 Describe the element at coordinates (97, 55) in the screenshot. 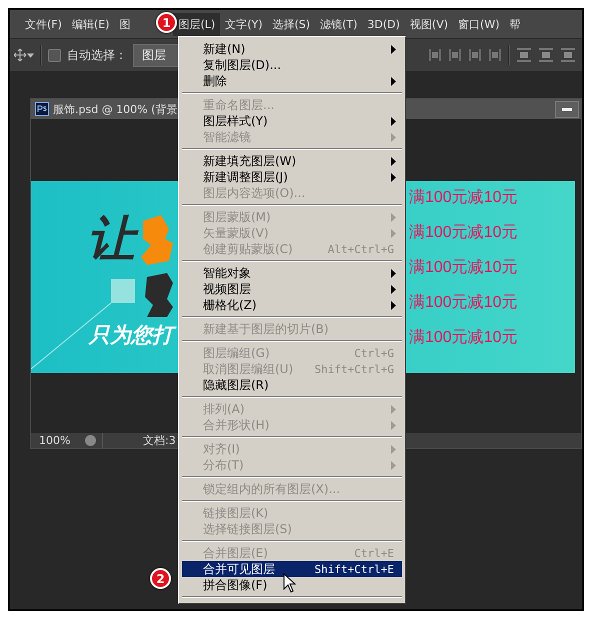

I see `auto-select-label: 自动选择：` at that location.